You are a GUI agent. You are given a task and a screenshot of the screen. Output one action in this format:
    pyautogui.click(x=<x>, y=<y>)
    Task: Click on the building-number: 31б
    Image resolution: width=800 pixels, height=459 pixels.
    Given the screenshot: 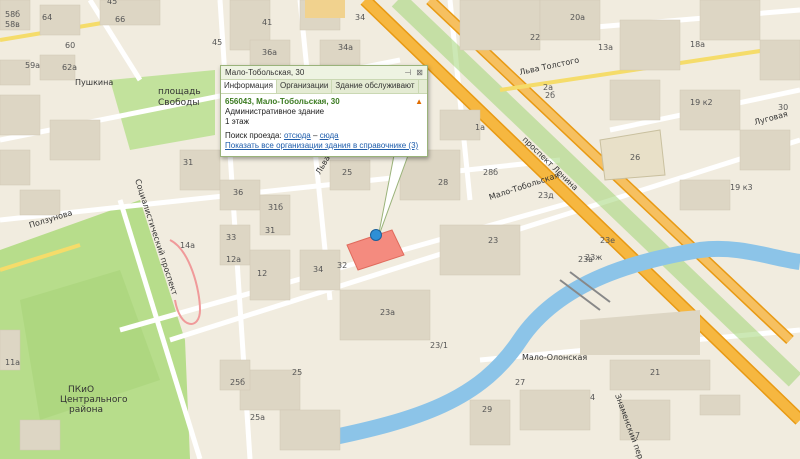 What is the action you would take?
    pyautogui.click(x=275, y=207)
    